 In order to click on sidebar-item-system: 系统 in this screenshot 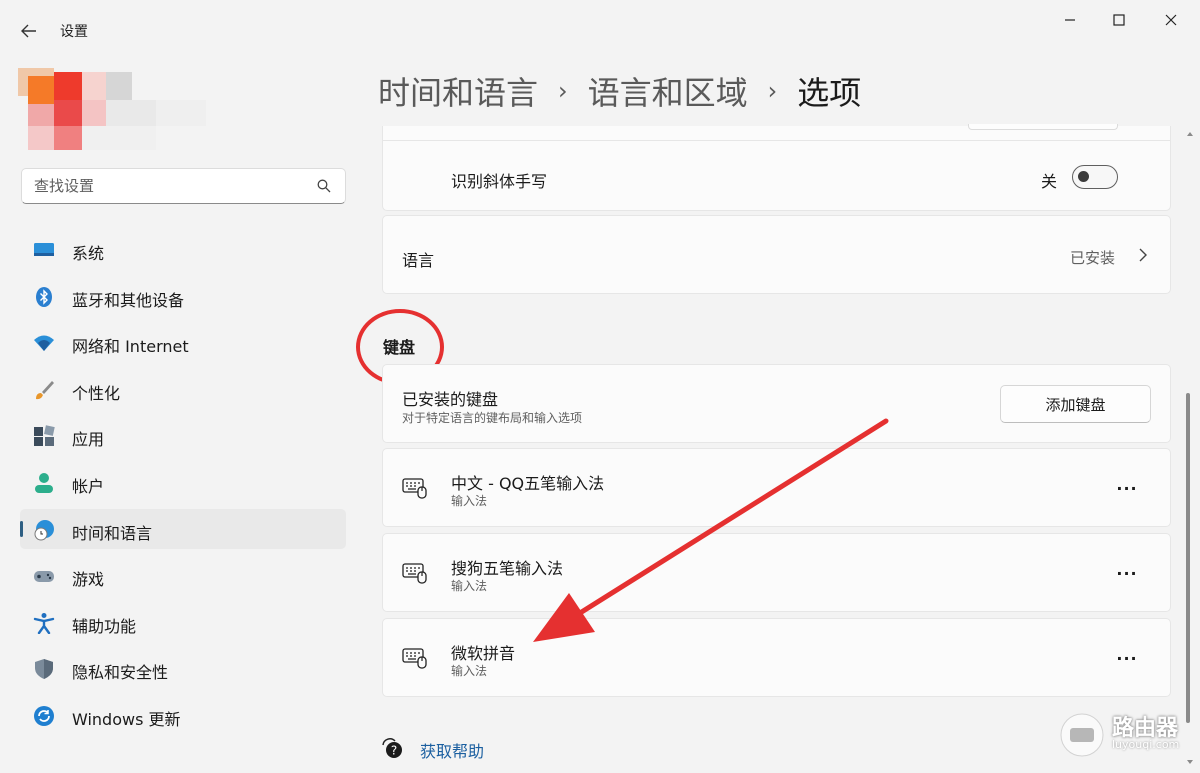, I will do `click(183, 249)`.